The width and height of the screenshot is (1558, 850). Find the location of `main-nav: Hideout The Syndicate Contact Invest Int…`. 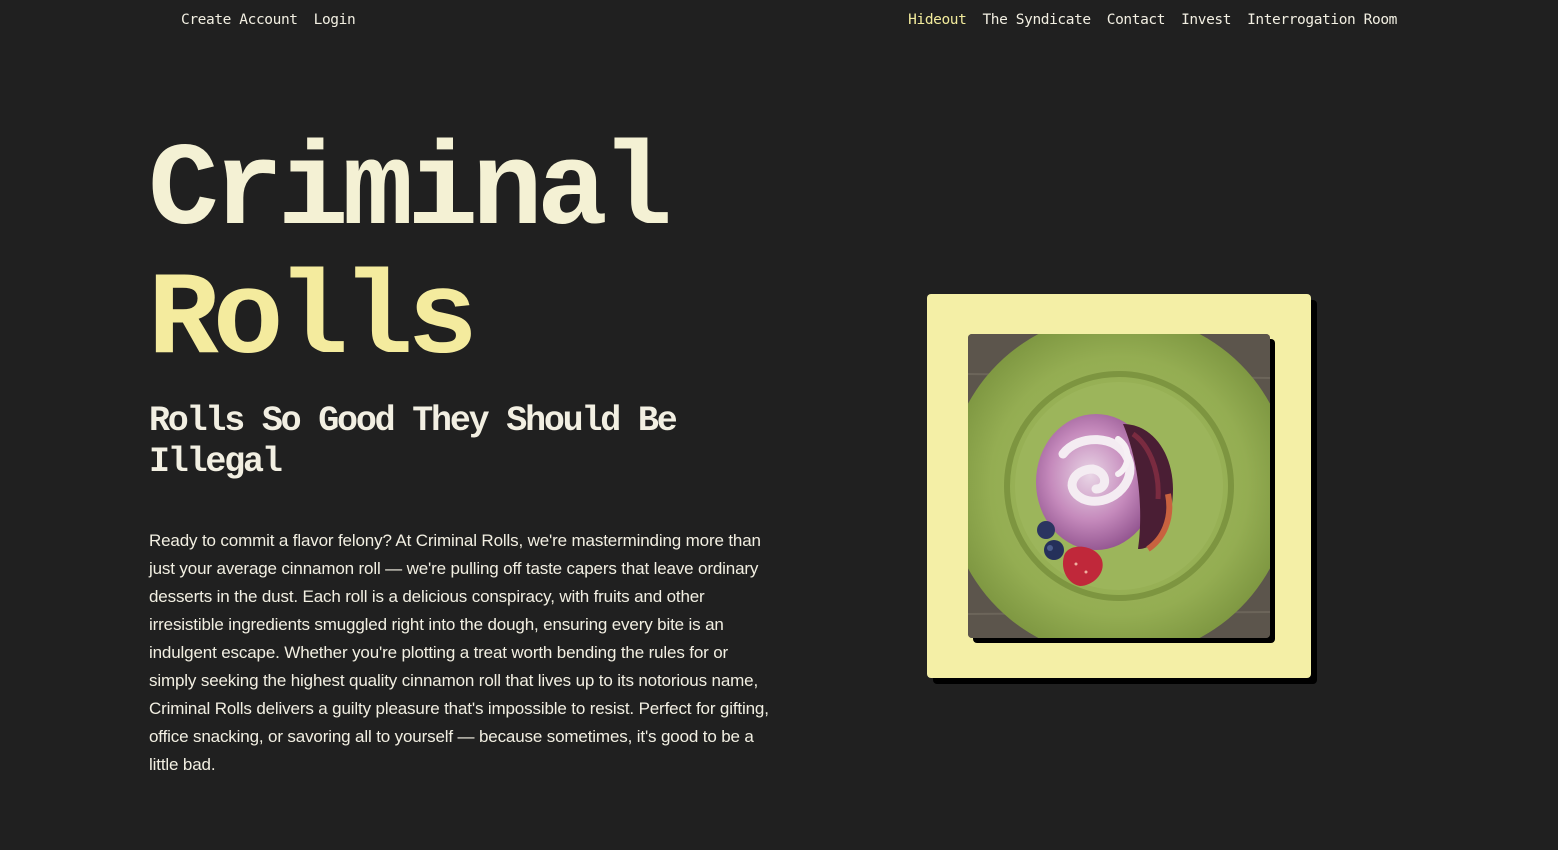

main-nav: Hideout The Syndicate Contact Invest Int… is located at coordinates (1152, 20).